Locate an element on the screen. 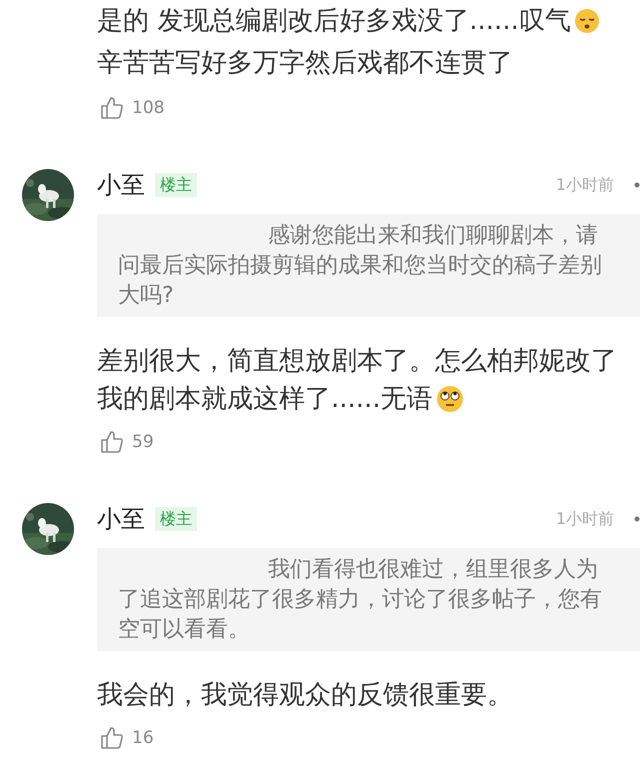  comment-text: 差别很大，简直想放剧本了。怎么柏邦妮改了 is located at coordinates (357, 361).